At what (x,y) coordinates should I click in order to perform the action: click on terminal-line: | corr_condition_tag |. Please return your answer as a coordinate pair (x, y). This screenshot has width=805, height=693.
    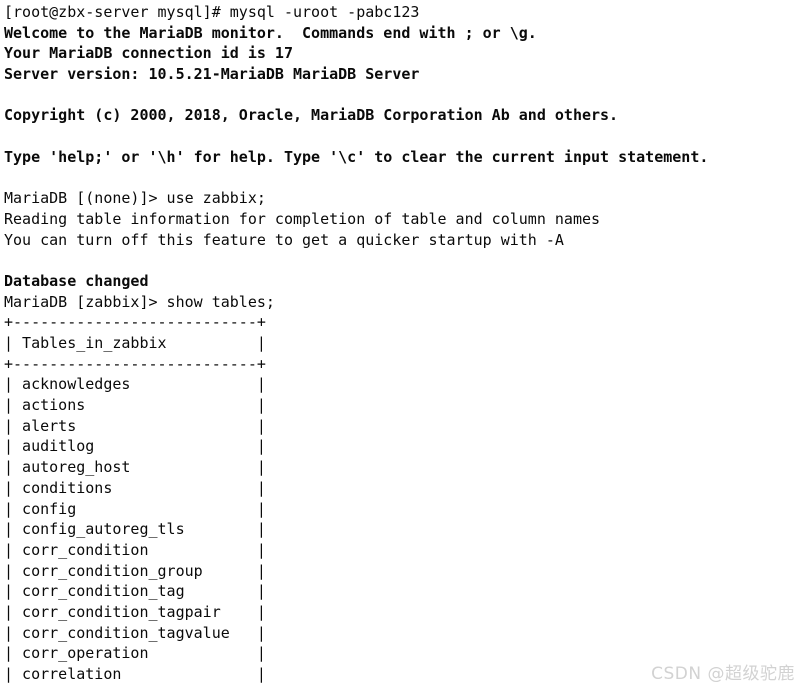
    Looking at the image, I should click on (135, 591).